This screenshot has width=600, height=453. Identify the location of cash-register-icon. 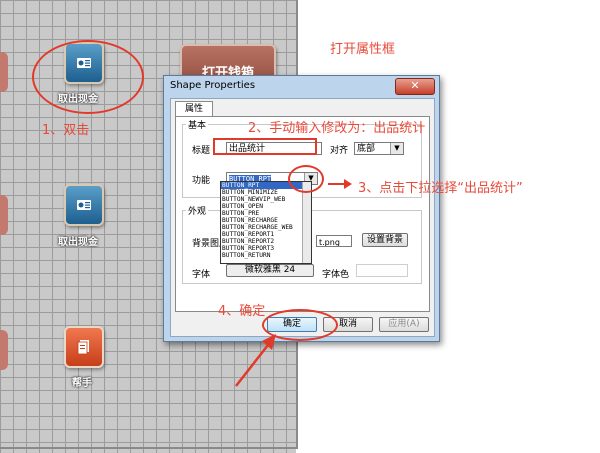
(84, 205).